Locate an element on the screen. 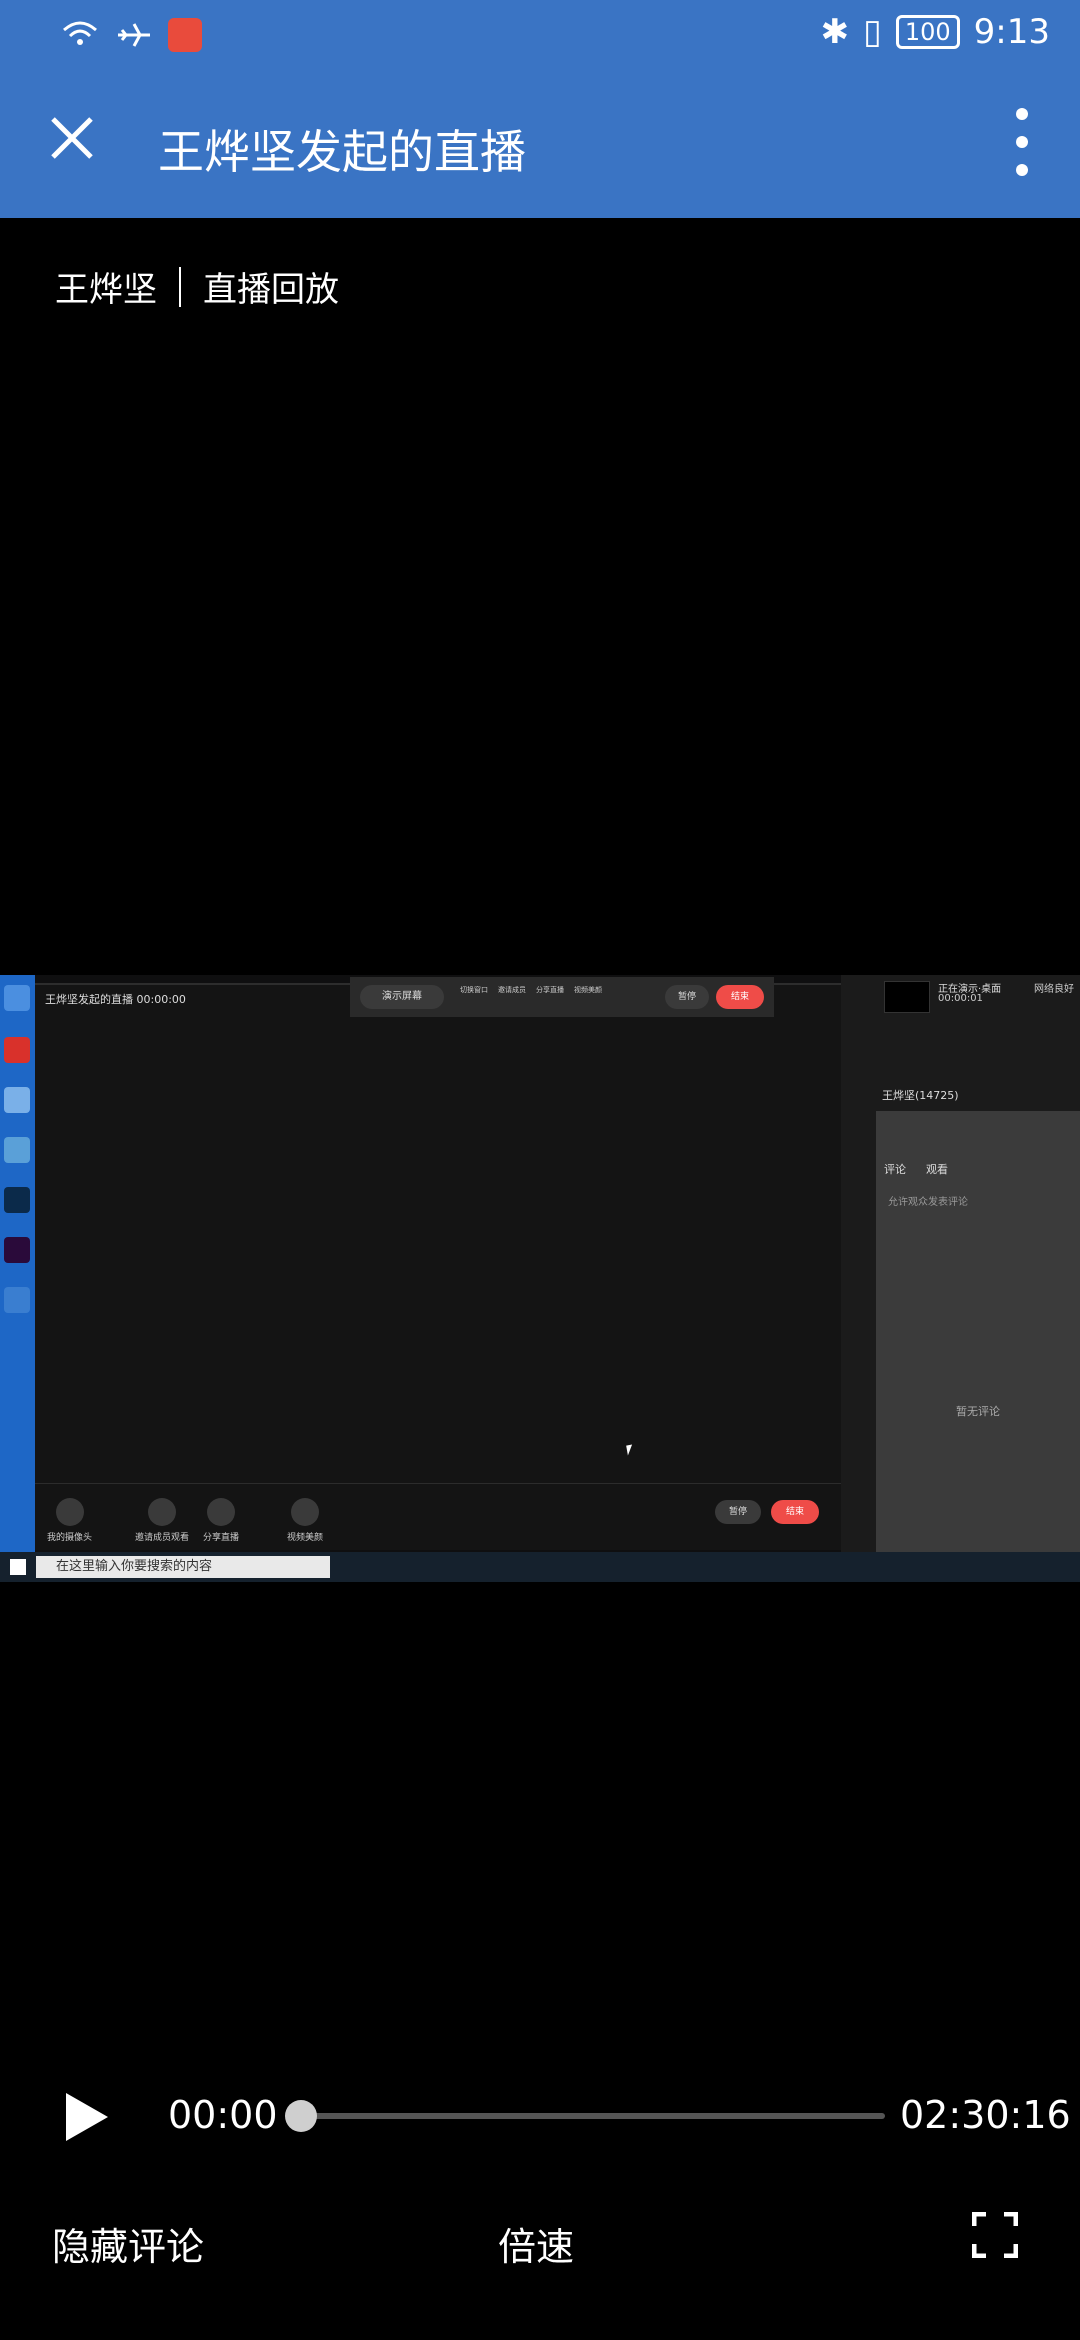 The height and width of the screenshot is (2340, 1080). play-button is located at coordinates (86, 2117).